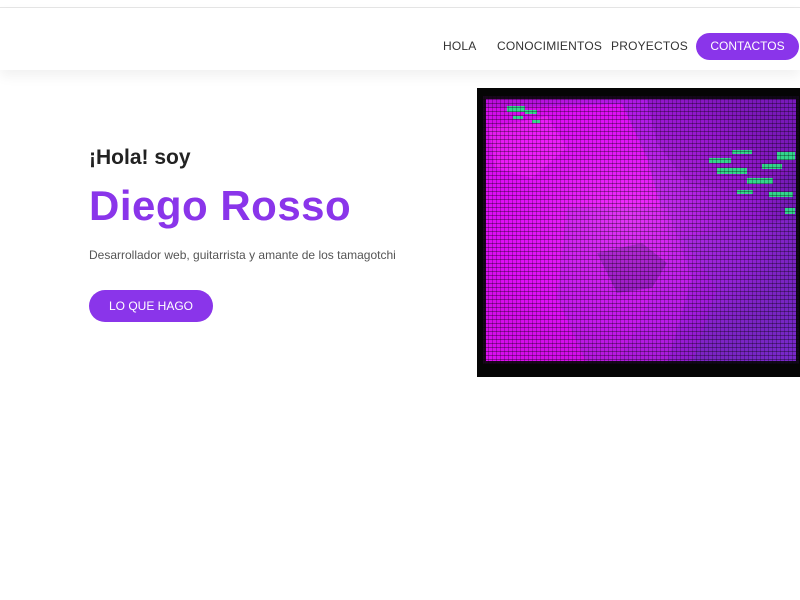  I want to click on site-header: HOLA CONOCIMIENTOS PROYECTOS CONTACTOS, so click(400, 39).